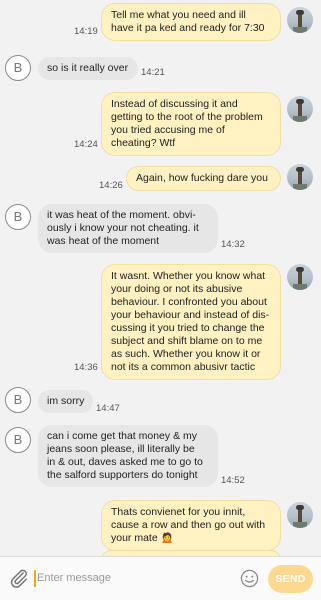  I want to click on attachment-icon, so click(19, 578).